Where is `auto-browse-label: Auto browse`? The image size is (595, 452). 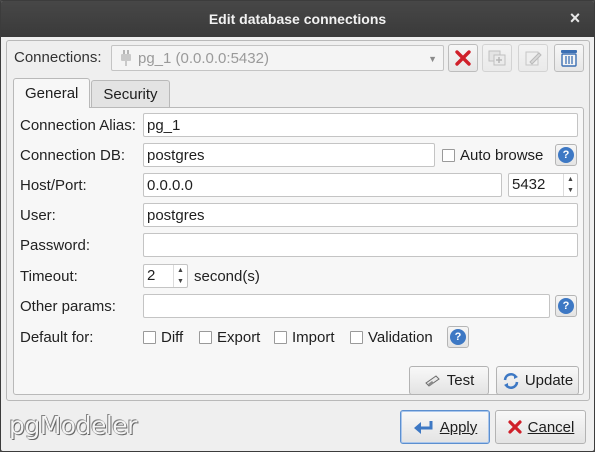 auto-browse-label: Auto browse is located at coordinates (502, 155).